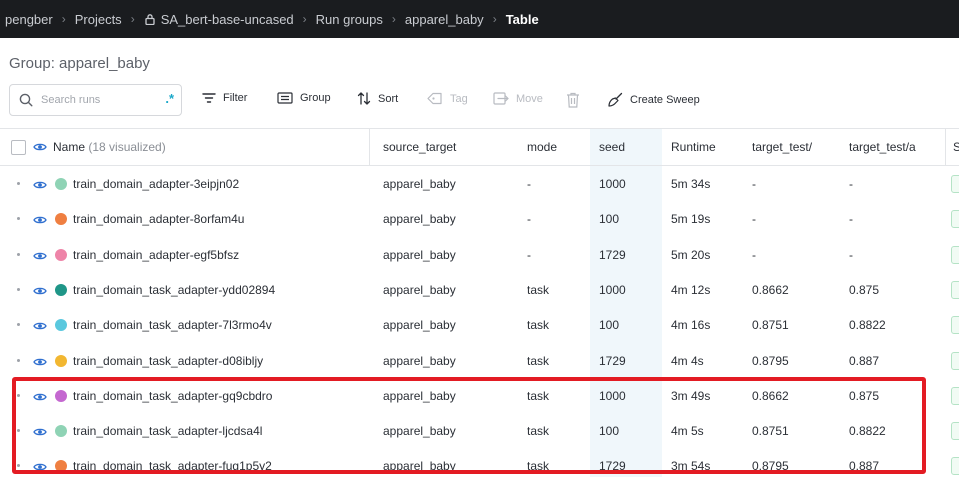 The image size is (959, 477). I want to click on header-runtime: Runtime, so click(693, 147).